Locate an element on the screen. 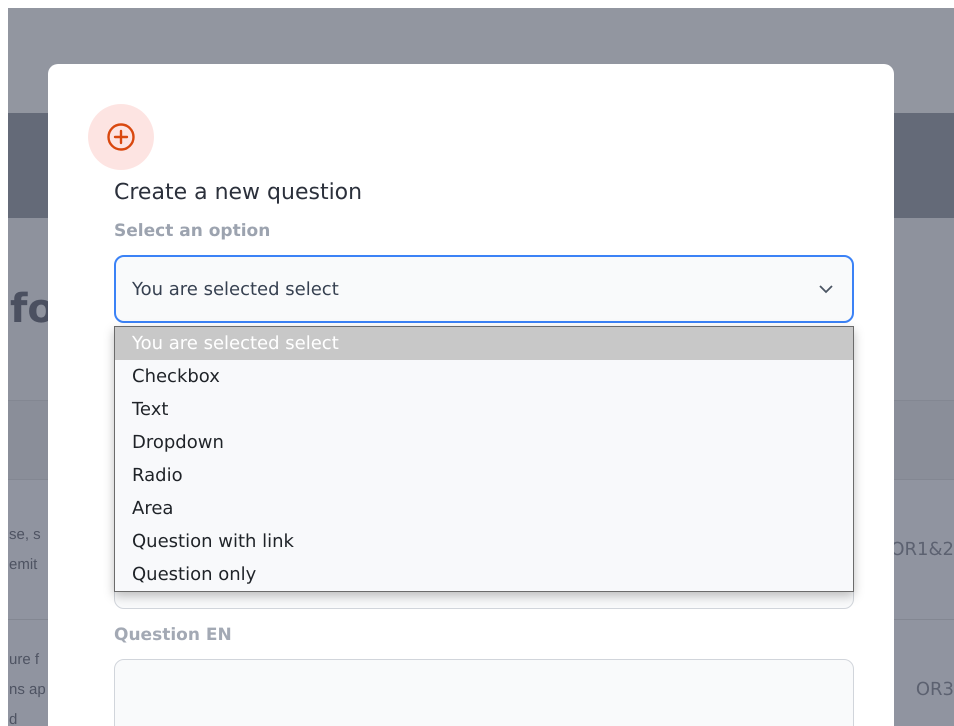 This screenshot has height=726, width=954. dropdown-option: Dropdown is located at coordinates (484, 442).